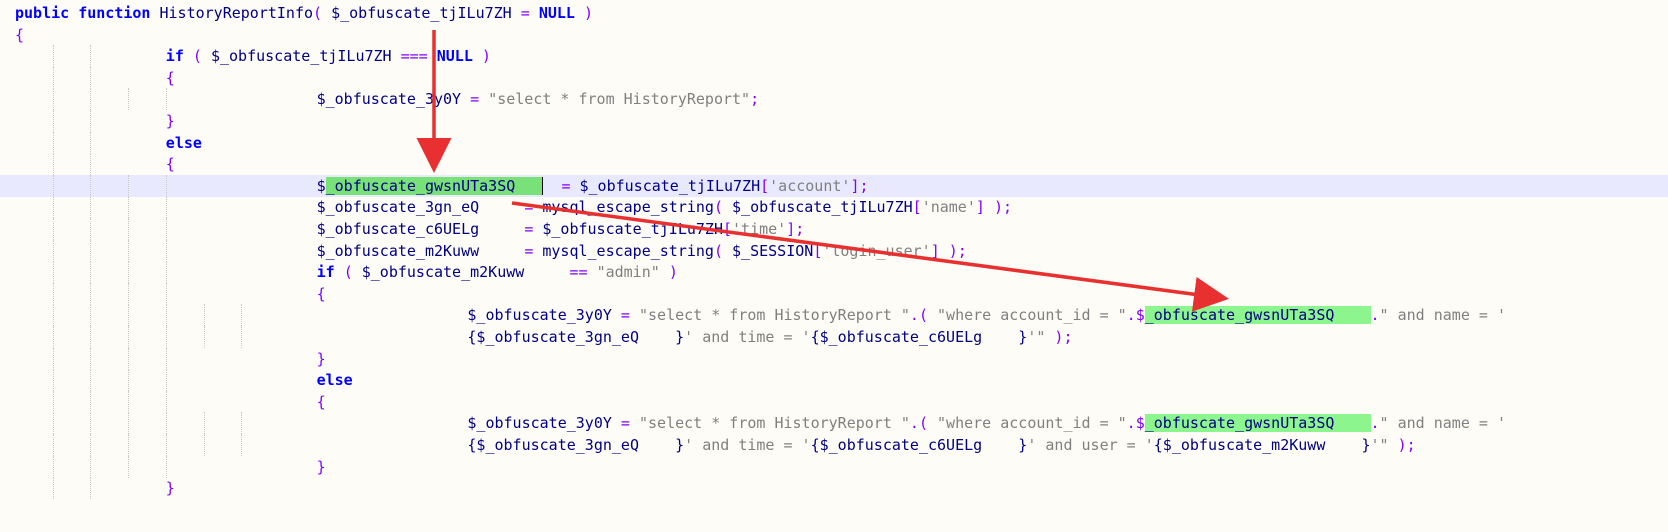  What do you see at coordinates (948, 207) in the screenshot?
I see `code-token: 'name'` at bounding box center [948, 207].